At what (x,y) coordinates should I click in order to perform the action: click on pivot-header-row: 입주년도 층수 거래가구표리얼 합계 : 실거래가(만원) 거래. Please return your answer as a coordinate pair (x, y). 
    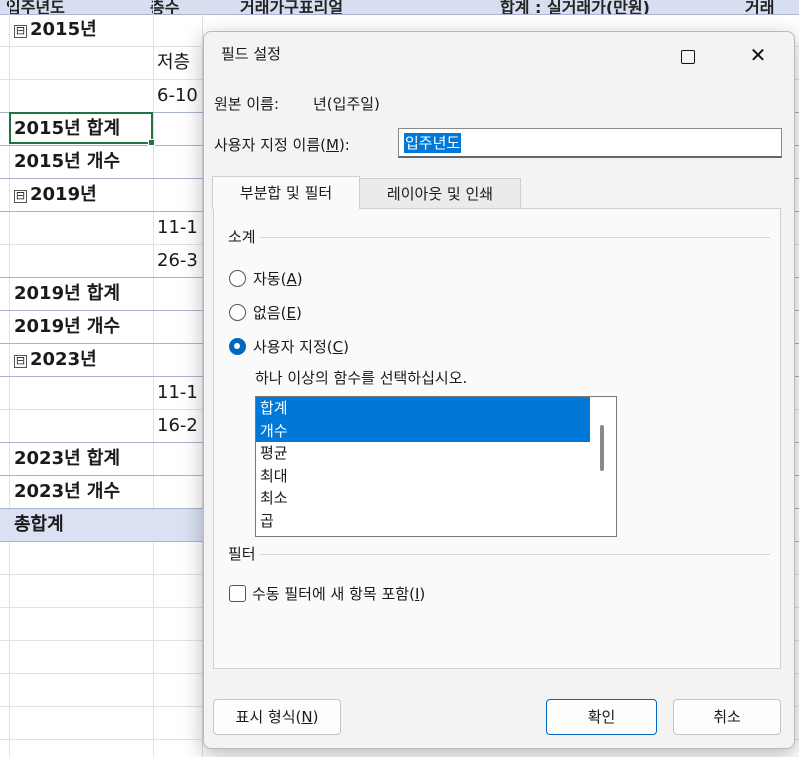
    Looking at the image, I should click on (399, 7).